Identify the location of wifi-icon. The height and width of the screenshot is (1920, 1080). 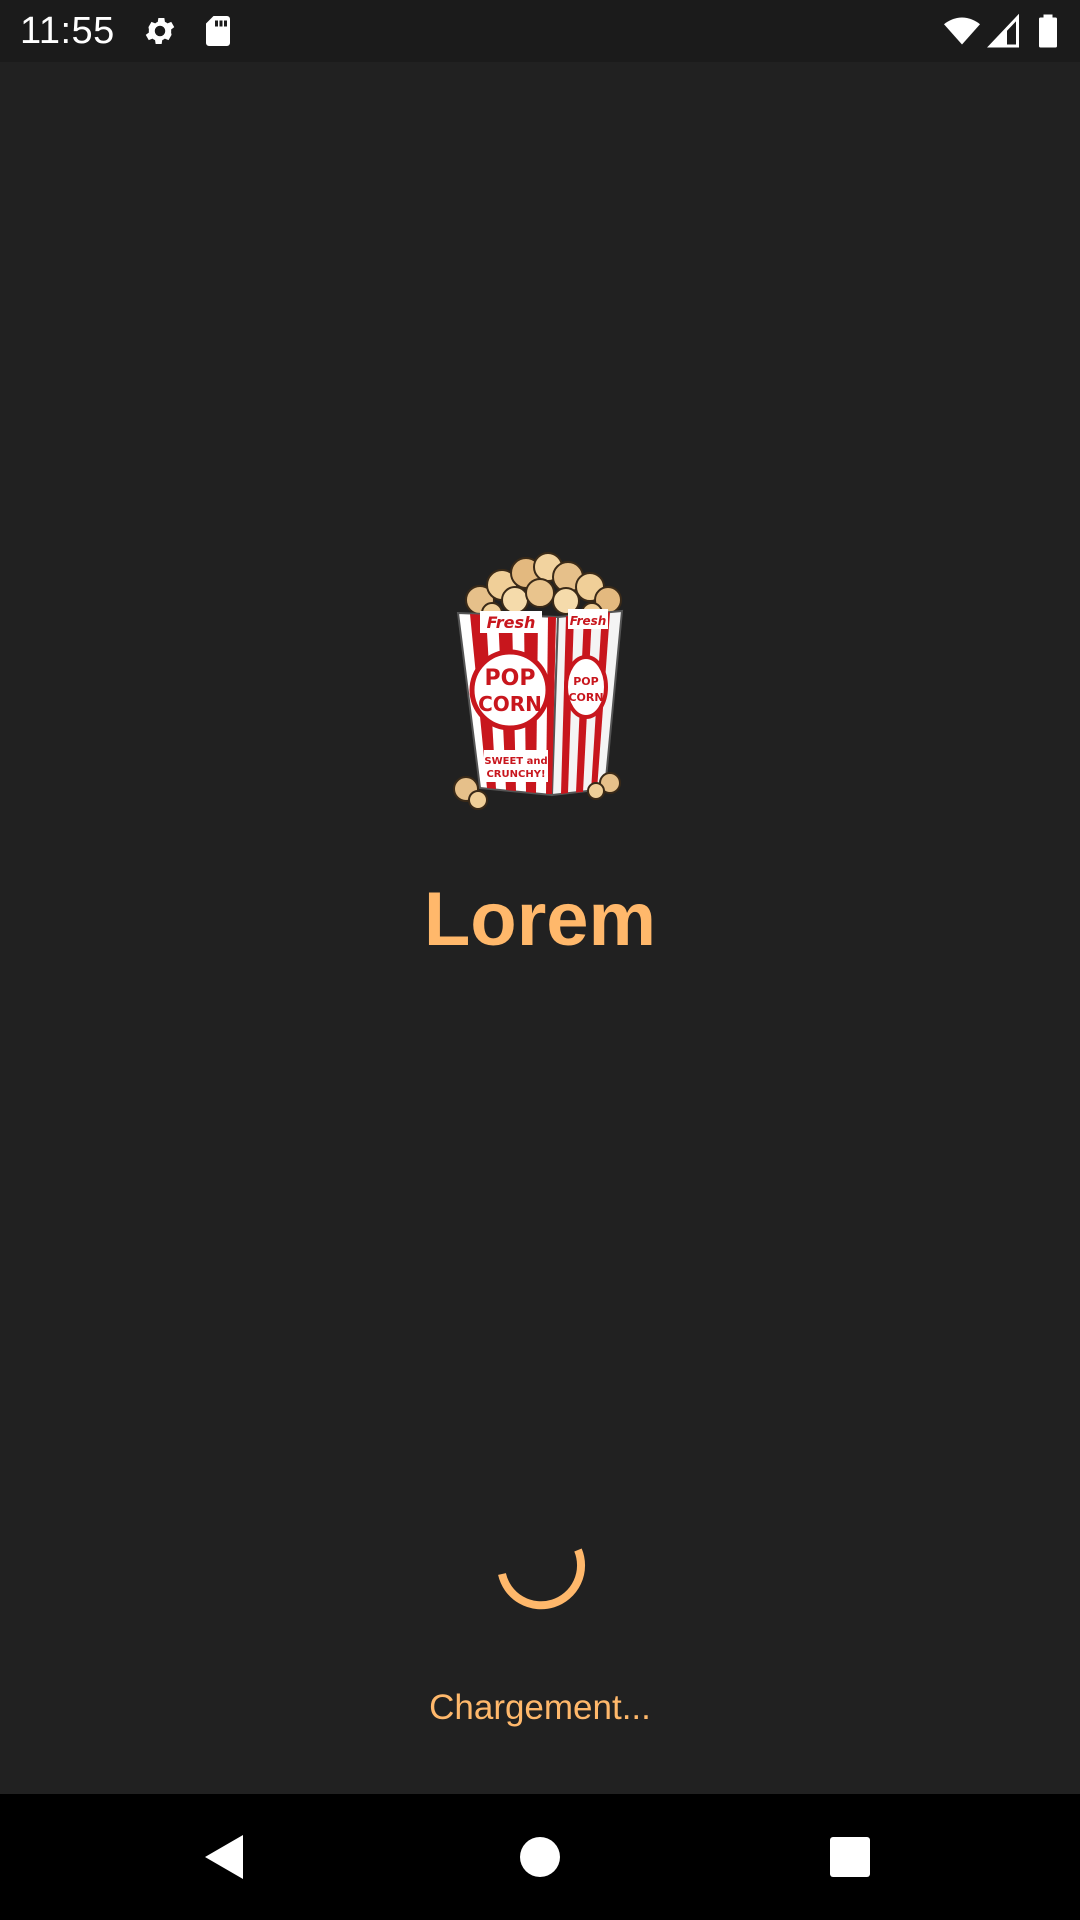
(962, 31).